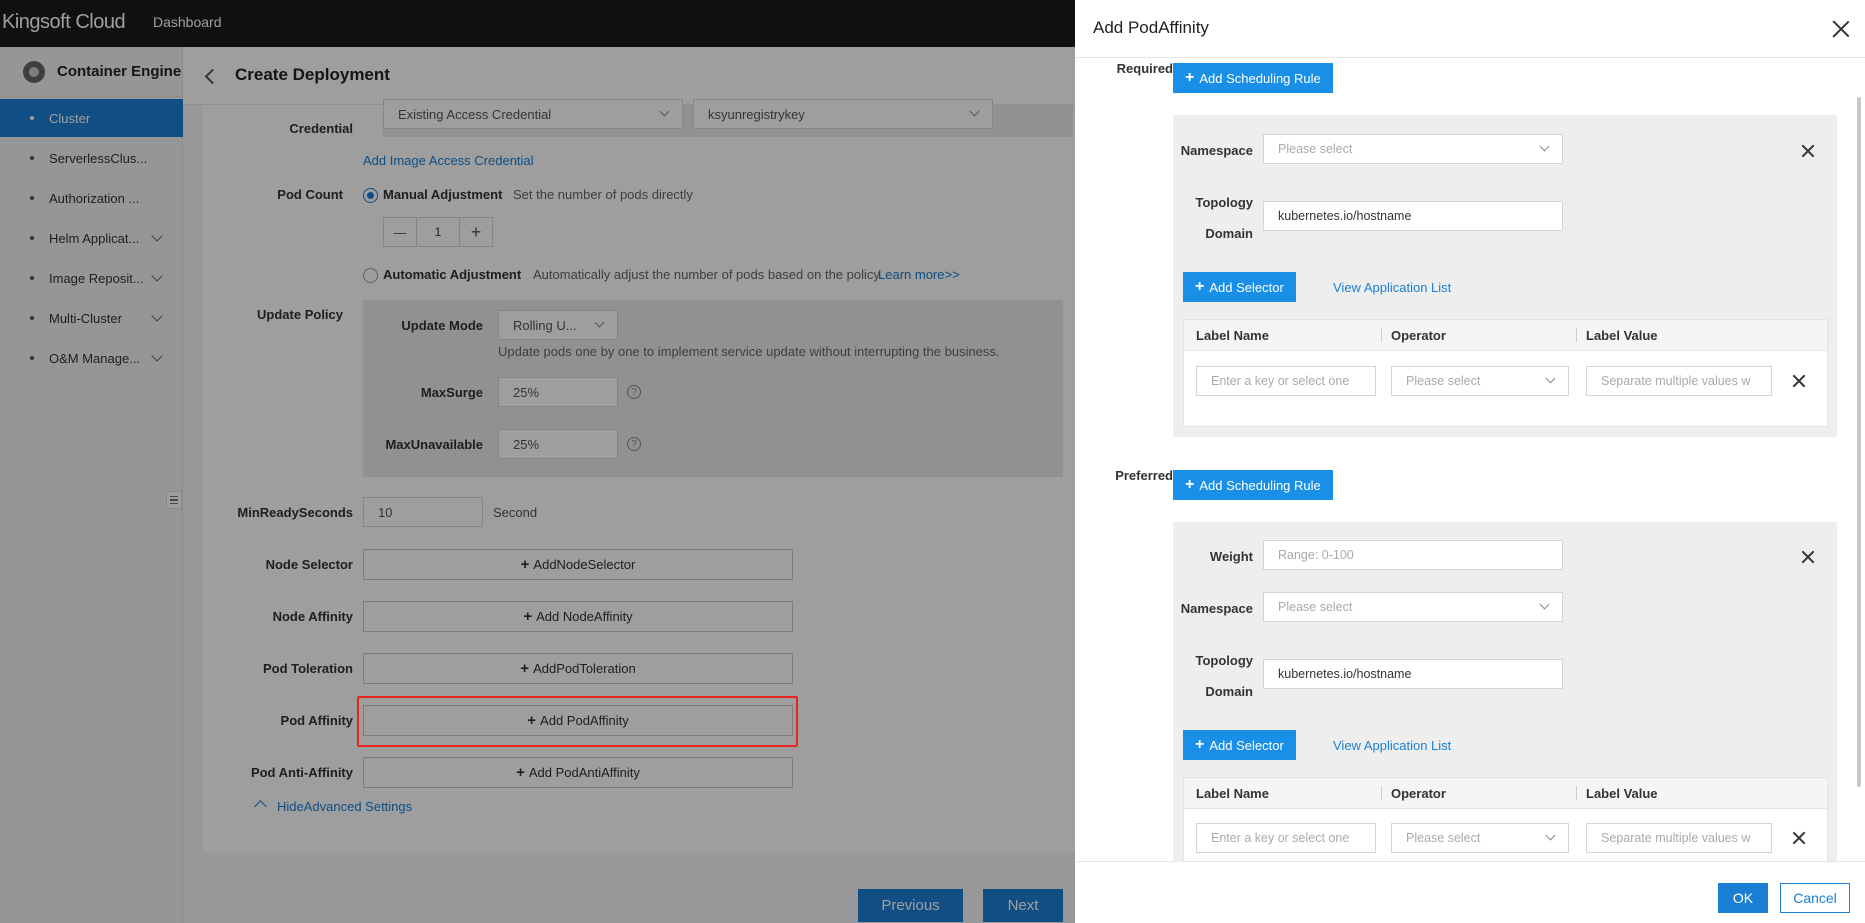 The image size is (1865, 923). Describe the element at coordinates (1815, 898) in the screenshot. I see `cancel-button: Cancel` at that location.